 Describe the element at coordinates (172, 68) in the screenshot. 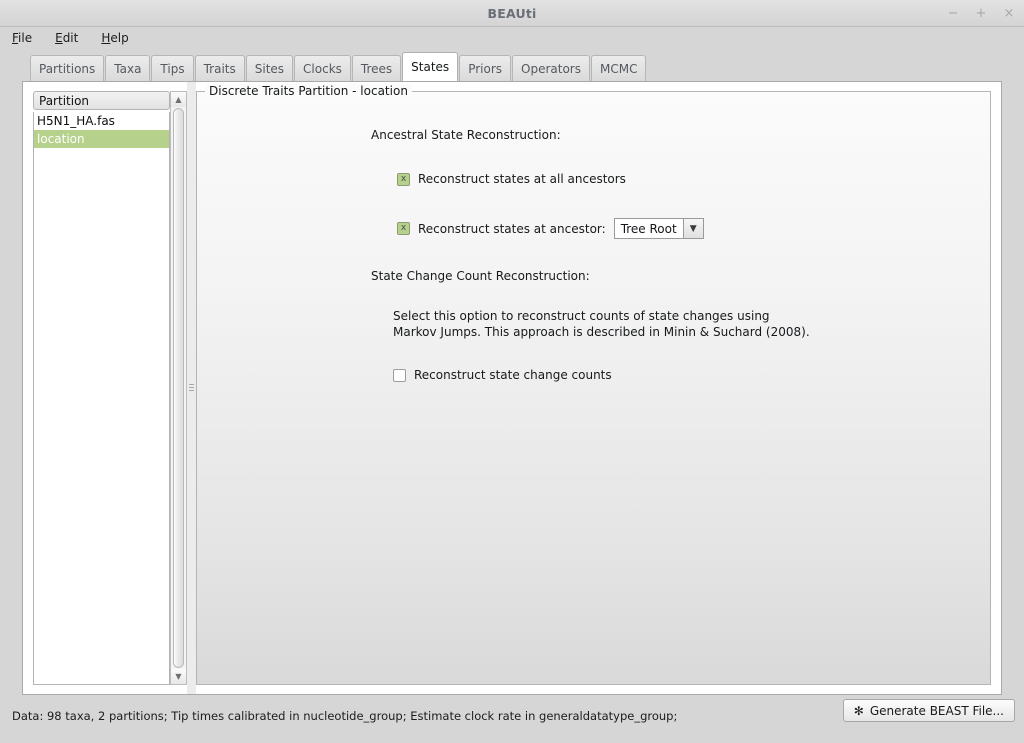

I see `tab-tips: Tips` at that location.